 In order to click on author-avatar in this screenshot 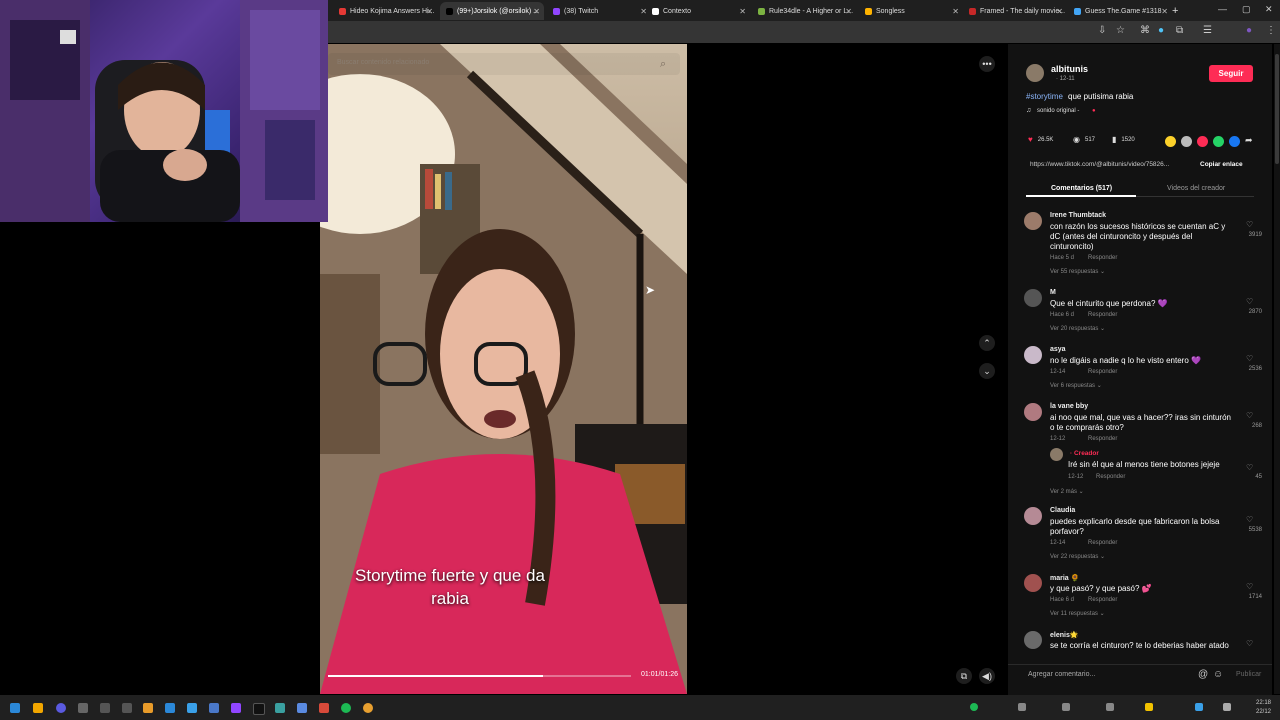, I will do `click(1035, 73)`.